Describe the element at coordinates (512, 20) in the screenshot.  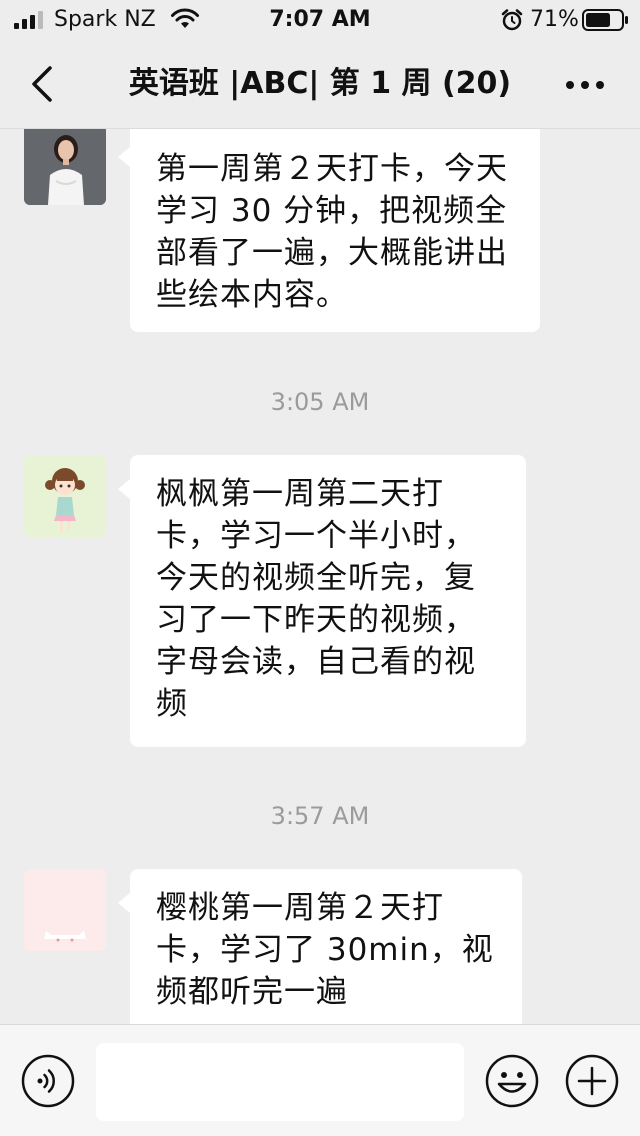
I see `alarm-icon` at that location.